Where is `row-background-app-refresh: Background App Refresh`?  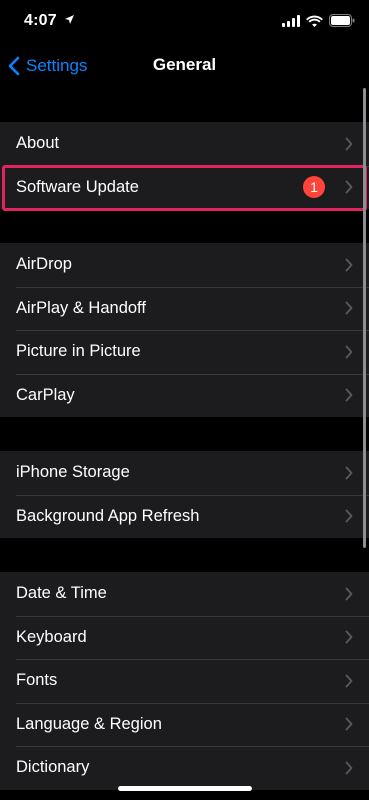 row-background-app-refresh: Background App Refresh is located at coordinates (184, 516).